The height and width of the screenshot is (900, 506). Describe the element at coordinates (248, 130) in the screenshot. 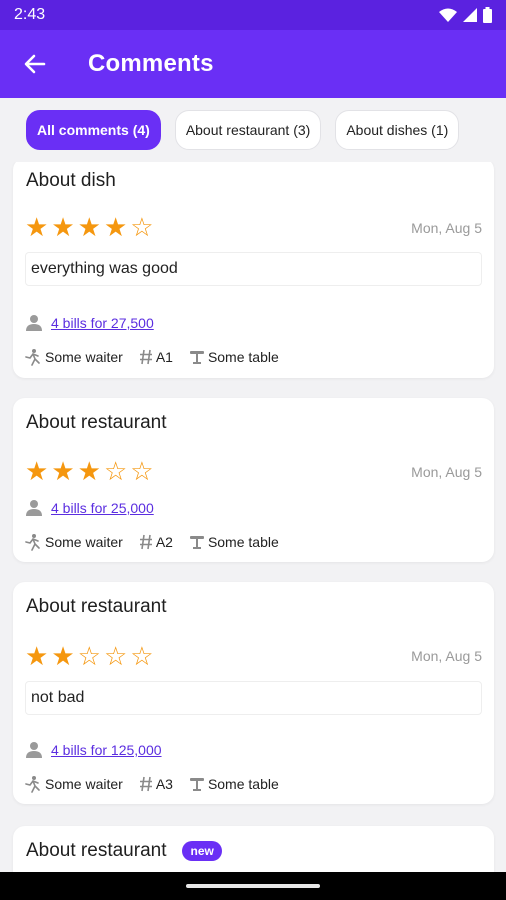

I see `tab-about-restaurant: About restaurant (3)` at that location.